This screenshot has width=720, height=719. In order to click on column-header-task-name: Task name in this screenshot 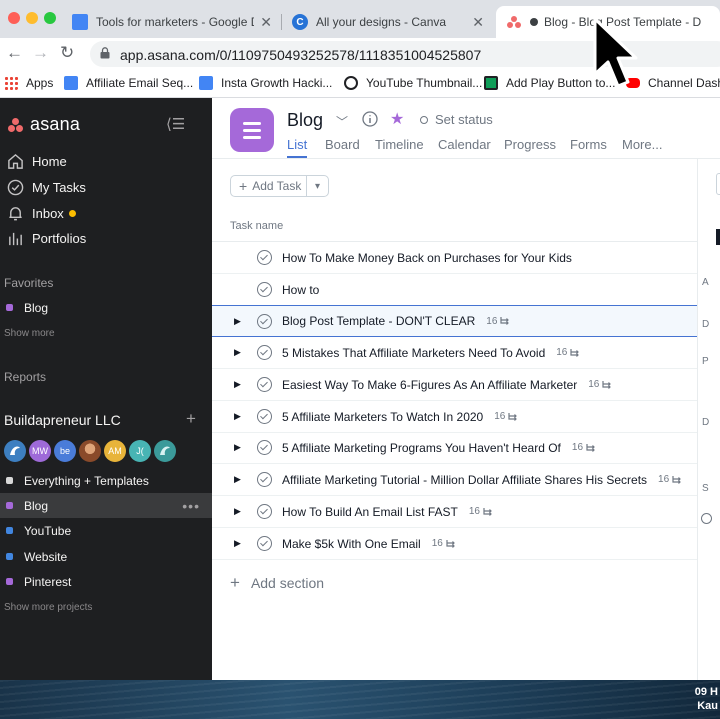, I will do `click(256, 226)`.